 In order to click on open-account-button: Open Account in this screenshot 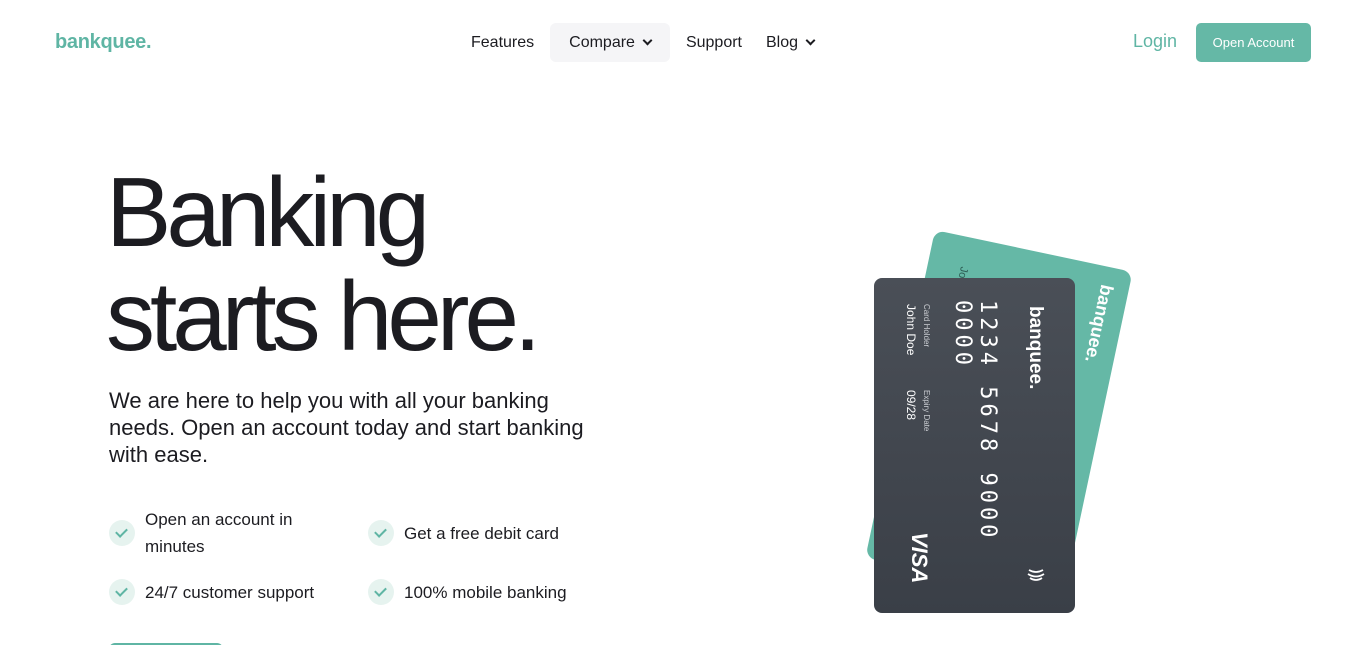, I will do `click(1253, 42)`.